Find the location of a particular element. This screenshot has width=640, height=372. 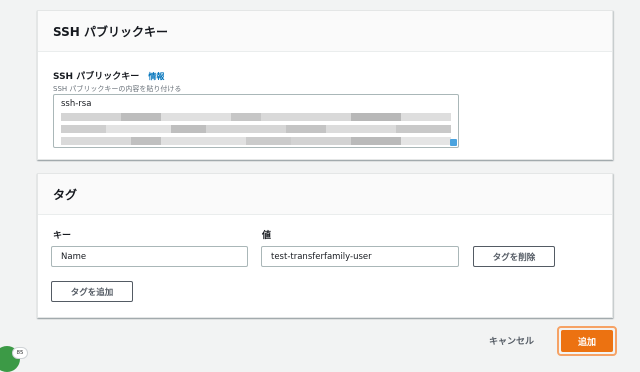

tag-value-input: test-transferfamily-user is located at coordinates (360, 256).